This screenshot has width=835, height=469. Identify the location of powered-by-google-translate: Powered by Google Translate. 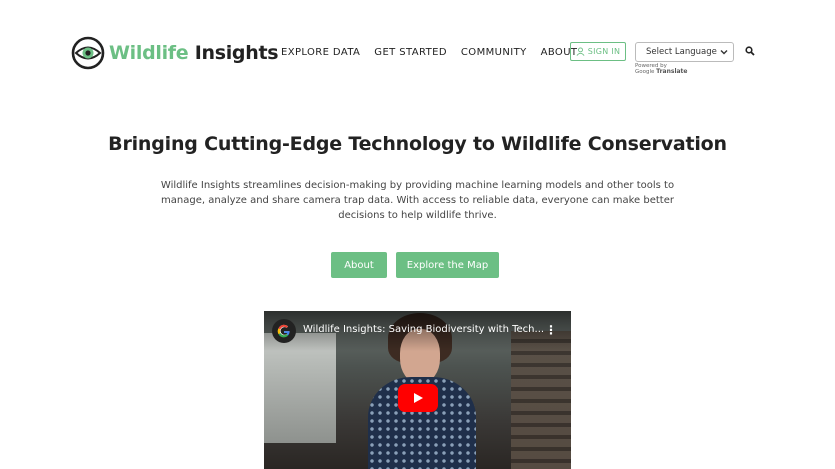
(661, 69).